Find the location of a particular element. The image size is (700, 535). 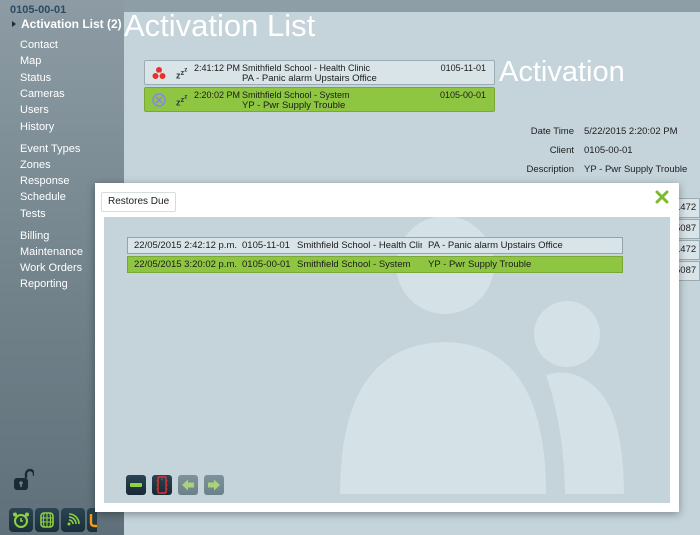

close-icon is located at coordinates (662, 197).